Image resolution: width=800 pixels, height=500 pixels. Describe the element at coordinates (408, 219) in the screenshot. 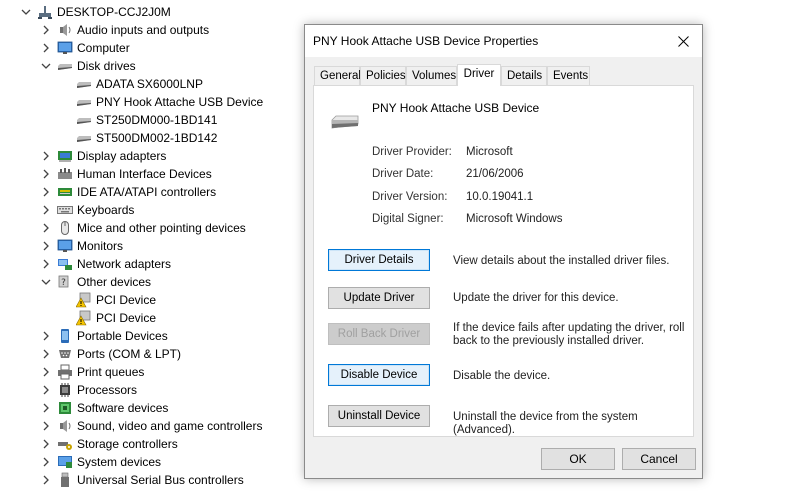

I see `digital-signer-label: Digital Signer:` at that location.